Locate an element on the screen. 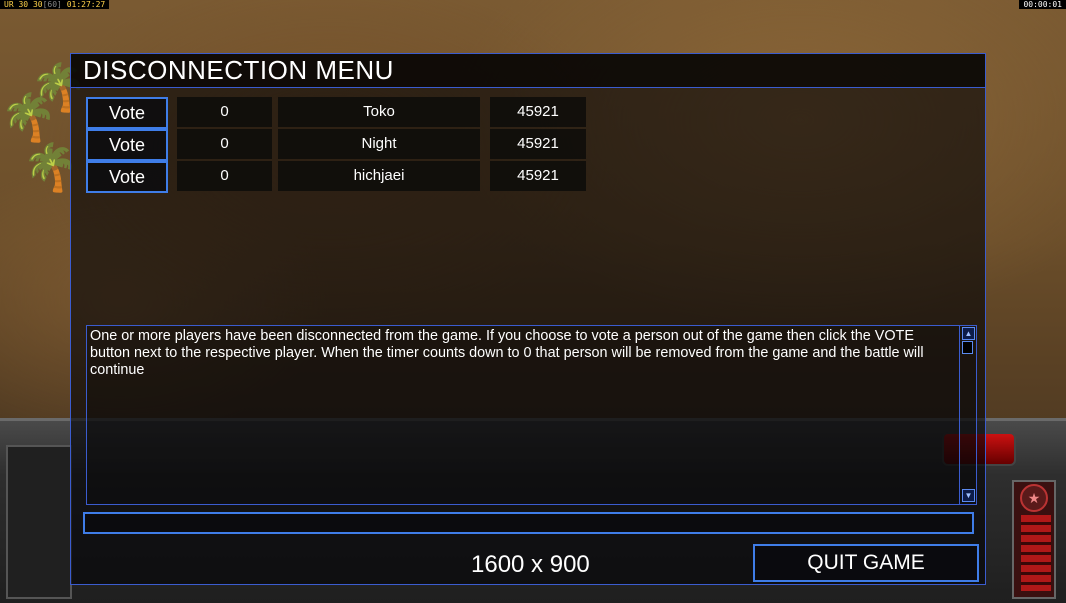  fps-limit: 60 is located at coordinates (52, 4).